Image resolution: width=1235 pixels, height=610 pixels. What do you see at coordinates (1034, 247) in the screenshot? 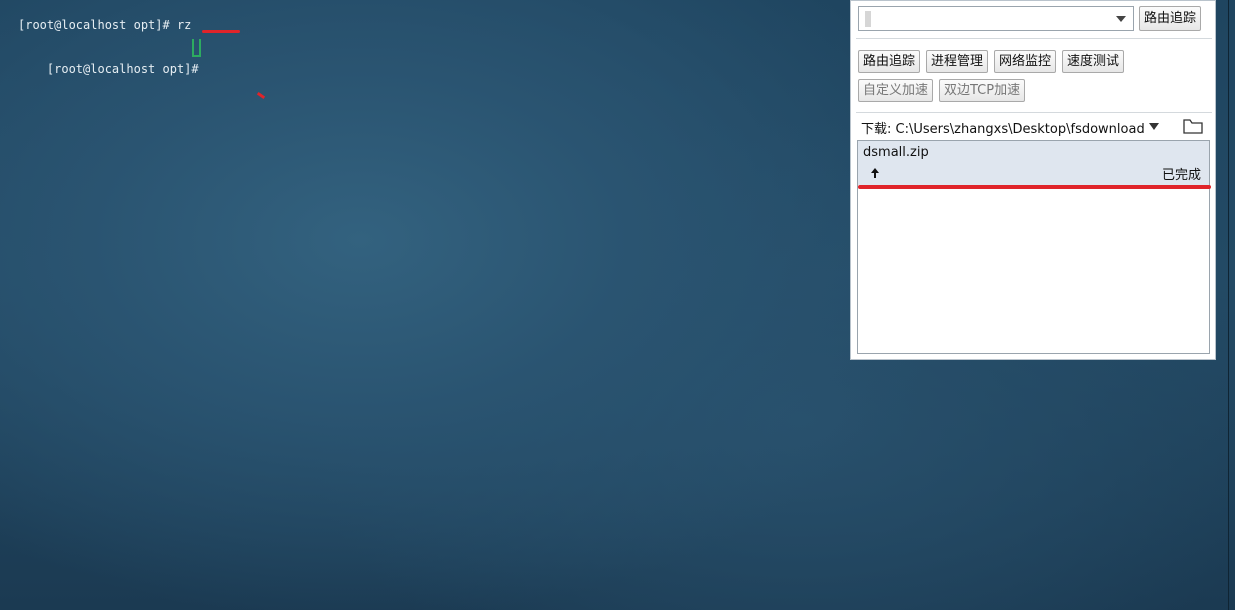
I see `transfer-list: dsmall.zip 已完成` at bounding box center [1034, 247].